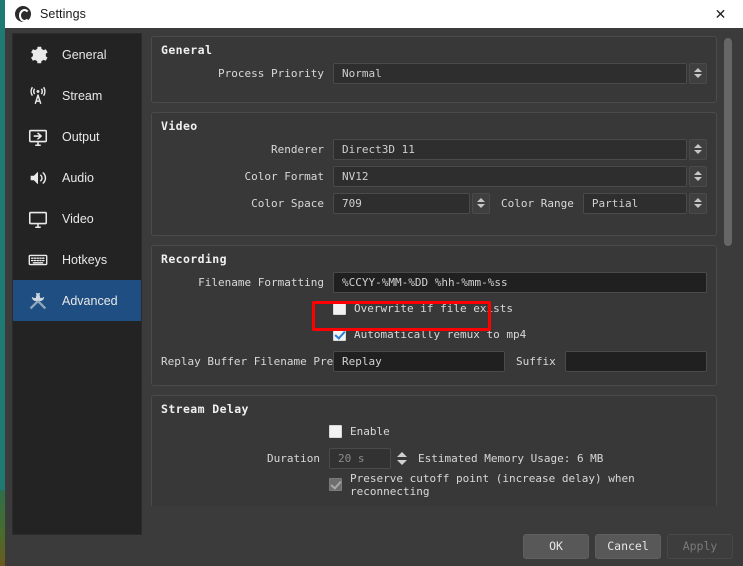 The width and height of the screenshot is (743, 566). What do you see at coordinates (370, 431) in the screenshot?
I see `stream-delay-enable-label: Enable` at bounding box center [370, 431].